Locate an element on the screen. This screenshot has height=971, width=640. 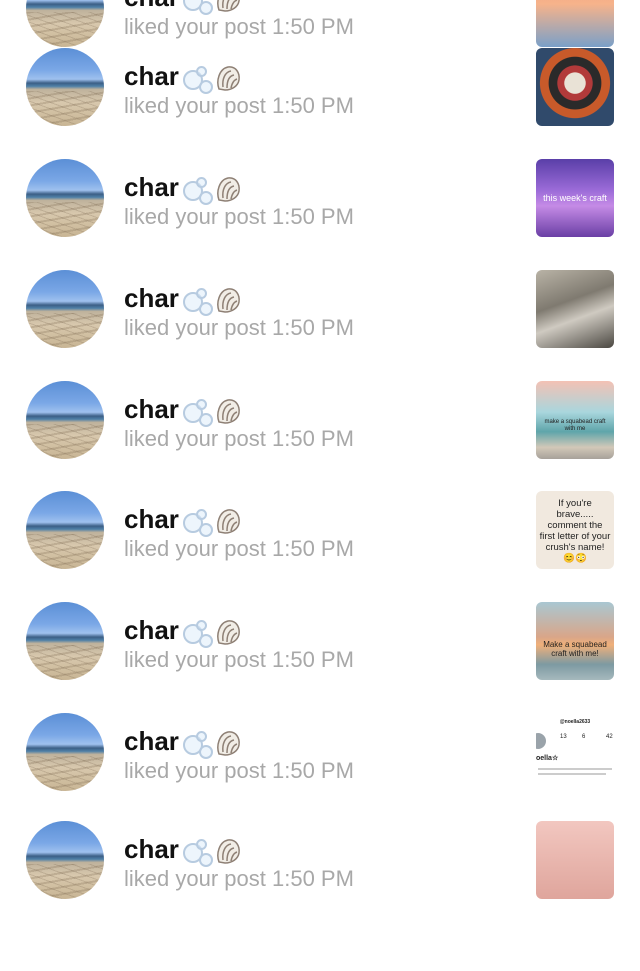
thumb-stat: 13 is located at coordinates (563, 737).